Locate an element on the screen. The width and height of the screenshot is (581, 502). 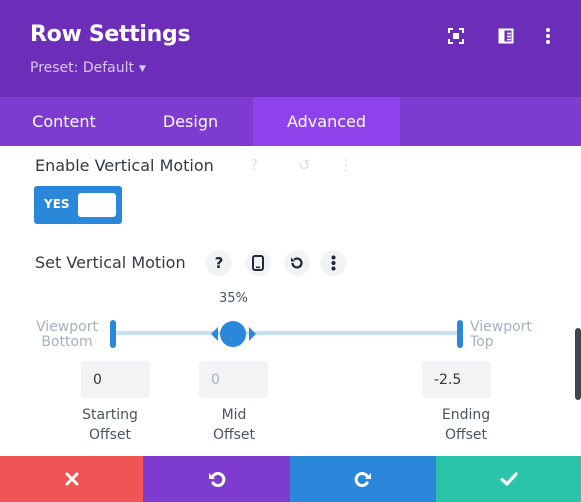
viewport-bottom-label: Viewport Bottom is located at coordinates (67, 335).